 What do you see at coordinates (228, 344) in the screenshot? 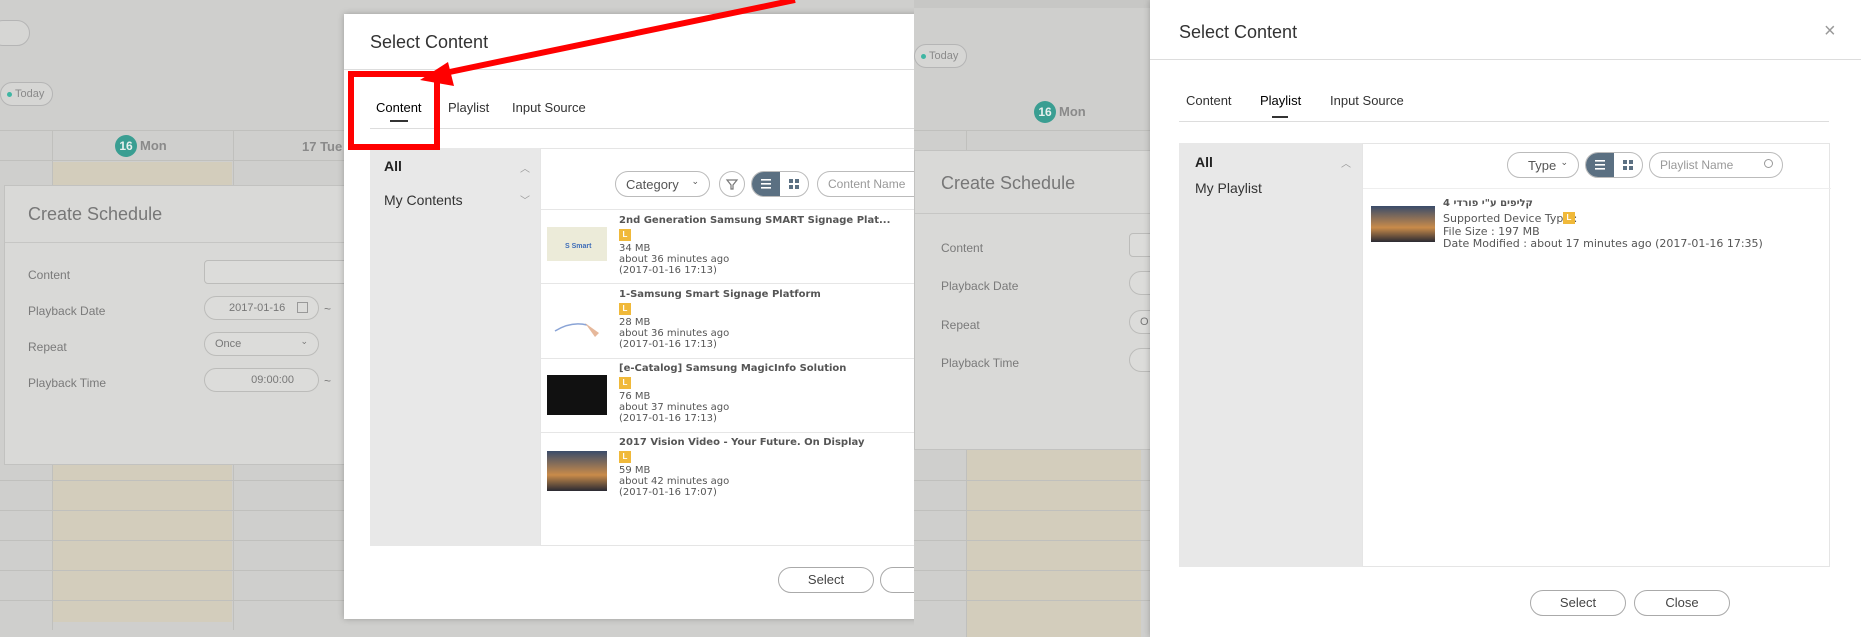
I see `repeat-value: Once` at bounding box center [228, 344].